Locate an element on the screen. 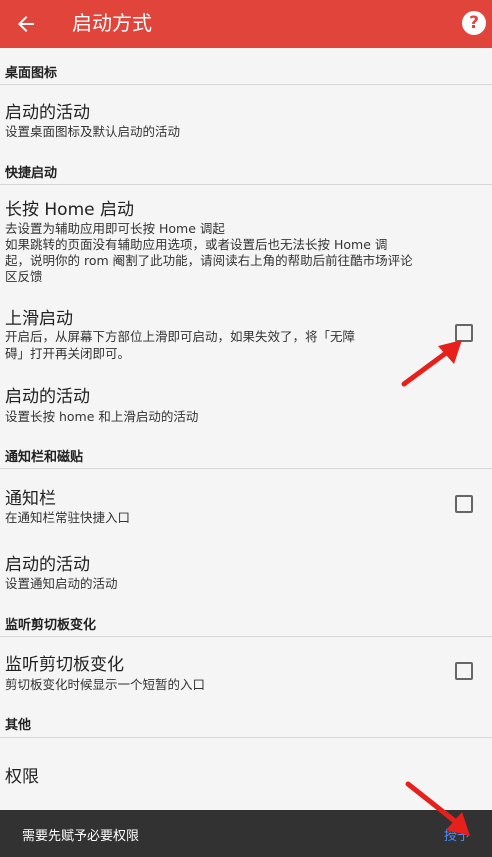 This screenshot has width=492, height=857. pref-title: 权限 is located at coordinates (22, 777).